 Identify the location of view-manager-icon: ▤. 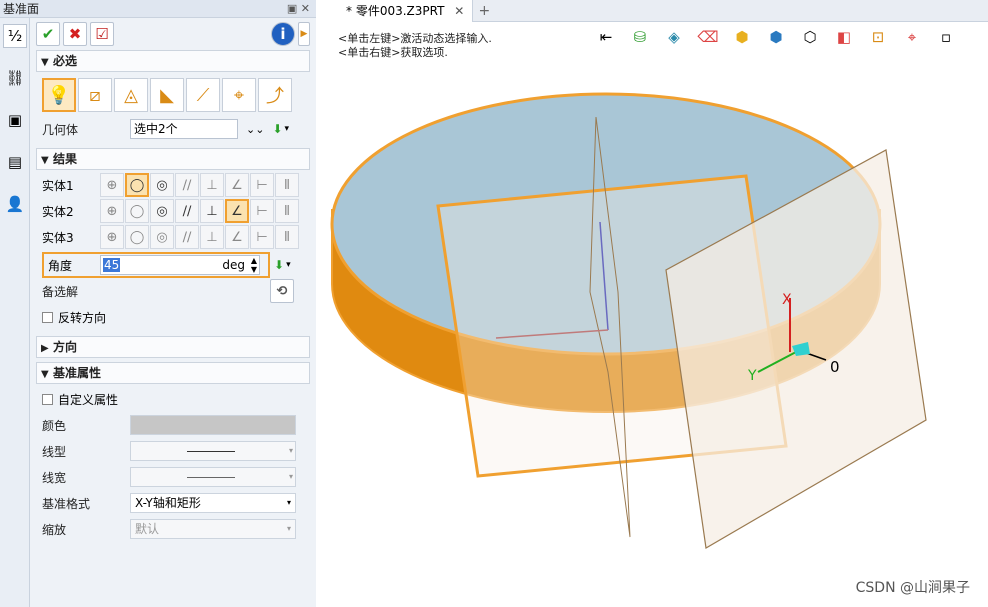
(15, 162).